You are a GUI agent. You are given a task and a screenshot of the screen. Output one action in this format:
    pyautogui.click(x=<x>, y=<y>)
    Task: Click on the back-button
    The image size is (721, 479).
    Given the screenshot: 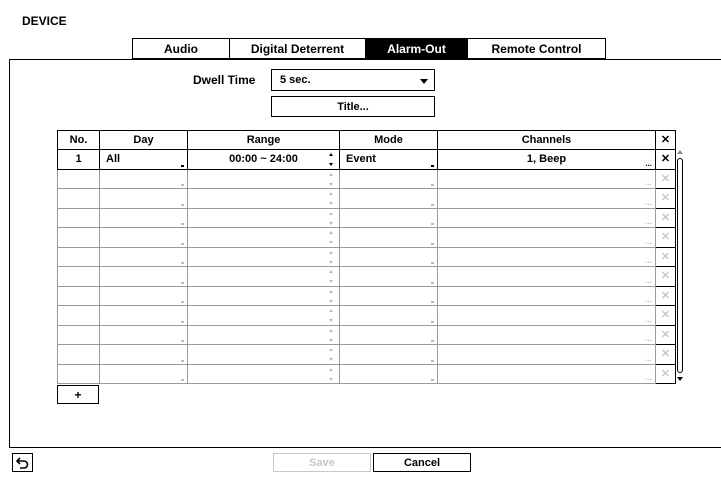 What is the action you would take?
    pyautogui.click(x=22, y=462)
    